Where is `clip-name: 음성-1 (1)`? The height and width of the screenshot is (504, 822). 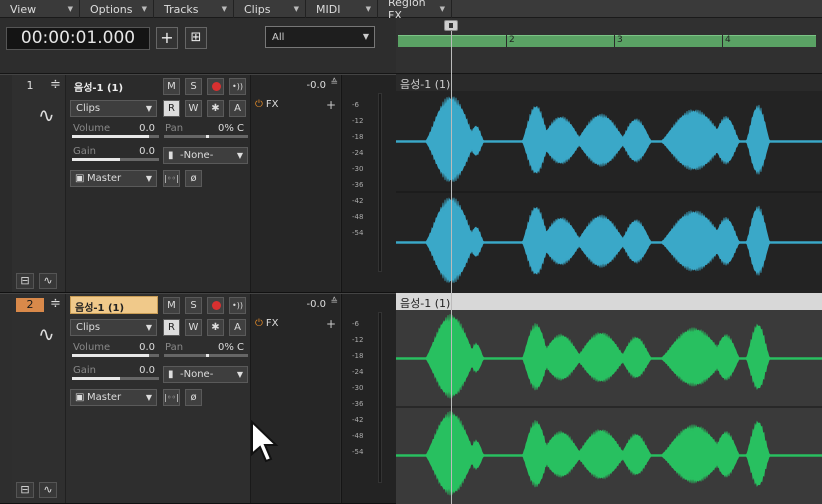
clip-name: 음성-1 (1) is located at coordinates (425, 303).